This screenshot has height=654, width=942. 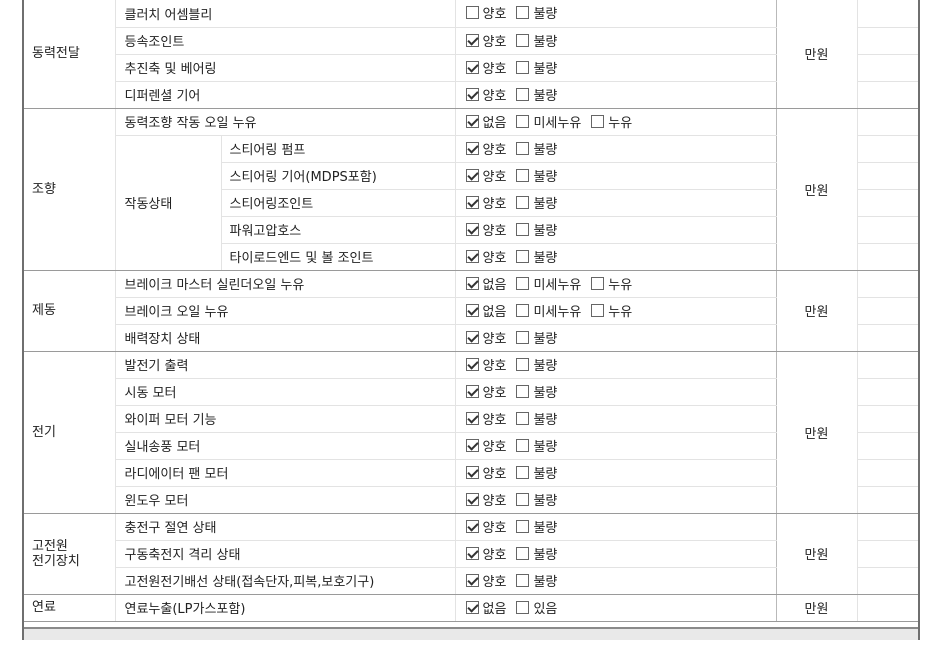 What do you see at coordinates (536, 607) in the screenshot?
I see `option-있음: 있음` at bounding box center [536, 607].